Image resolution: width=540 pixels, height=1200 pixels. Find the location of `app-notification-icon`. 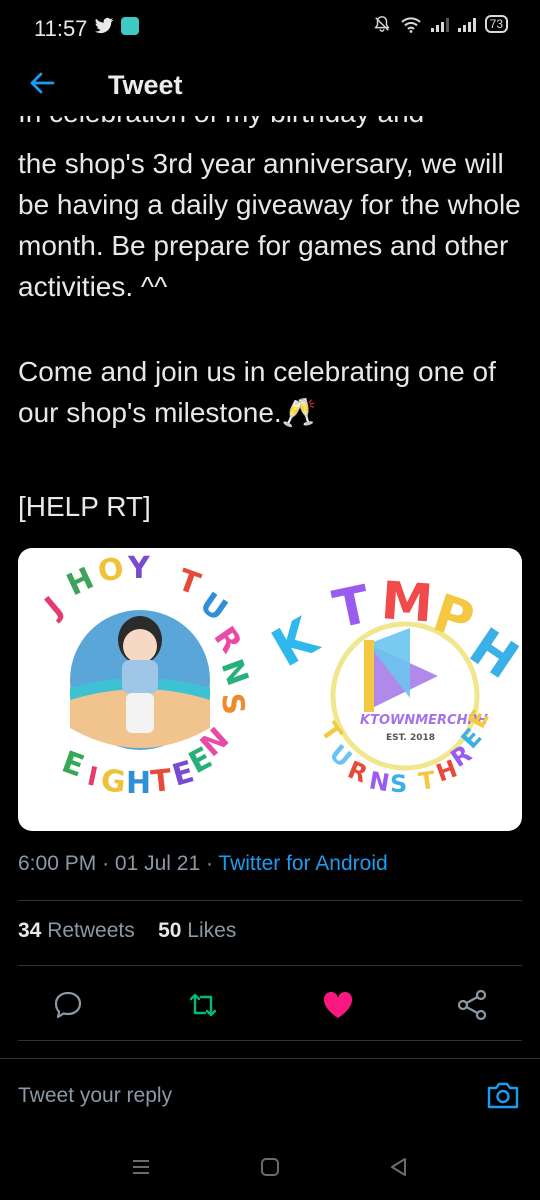

app-notification-icon is located at coordinates (130, 26).